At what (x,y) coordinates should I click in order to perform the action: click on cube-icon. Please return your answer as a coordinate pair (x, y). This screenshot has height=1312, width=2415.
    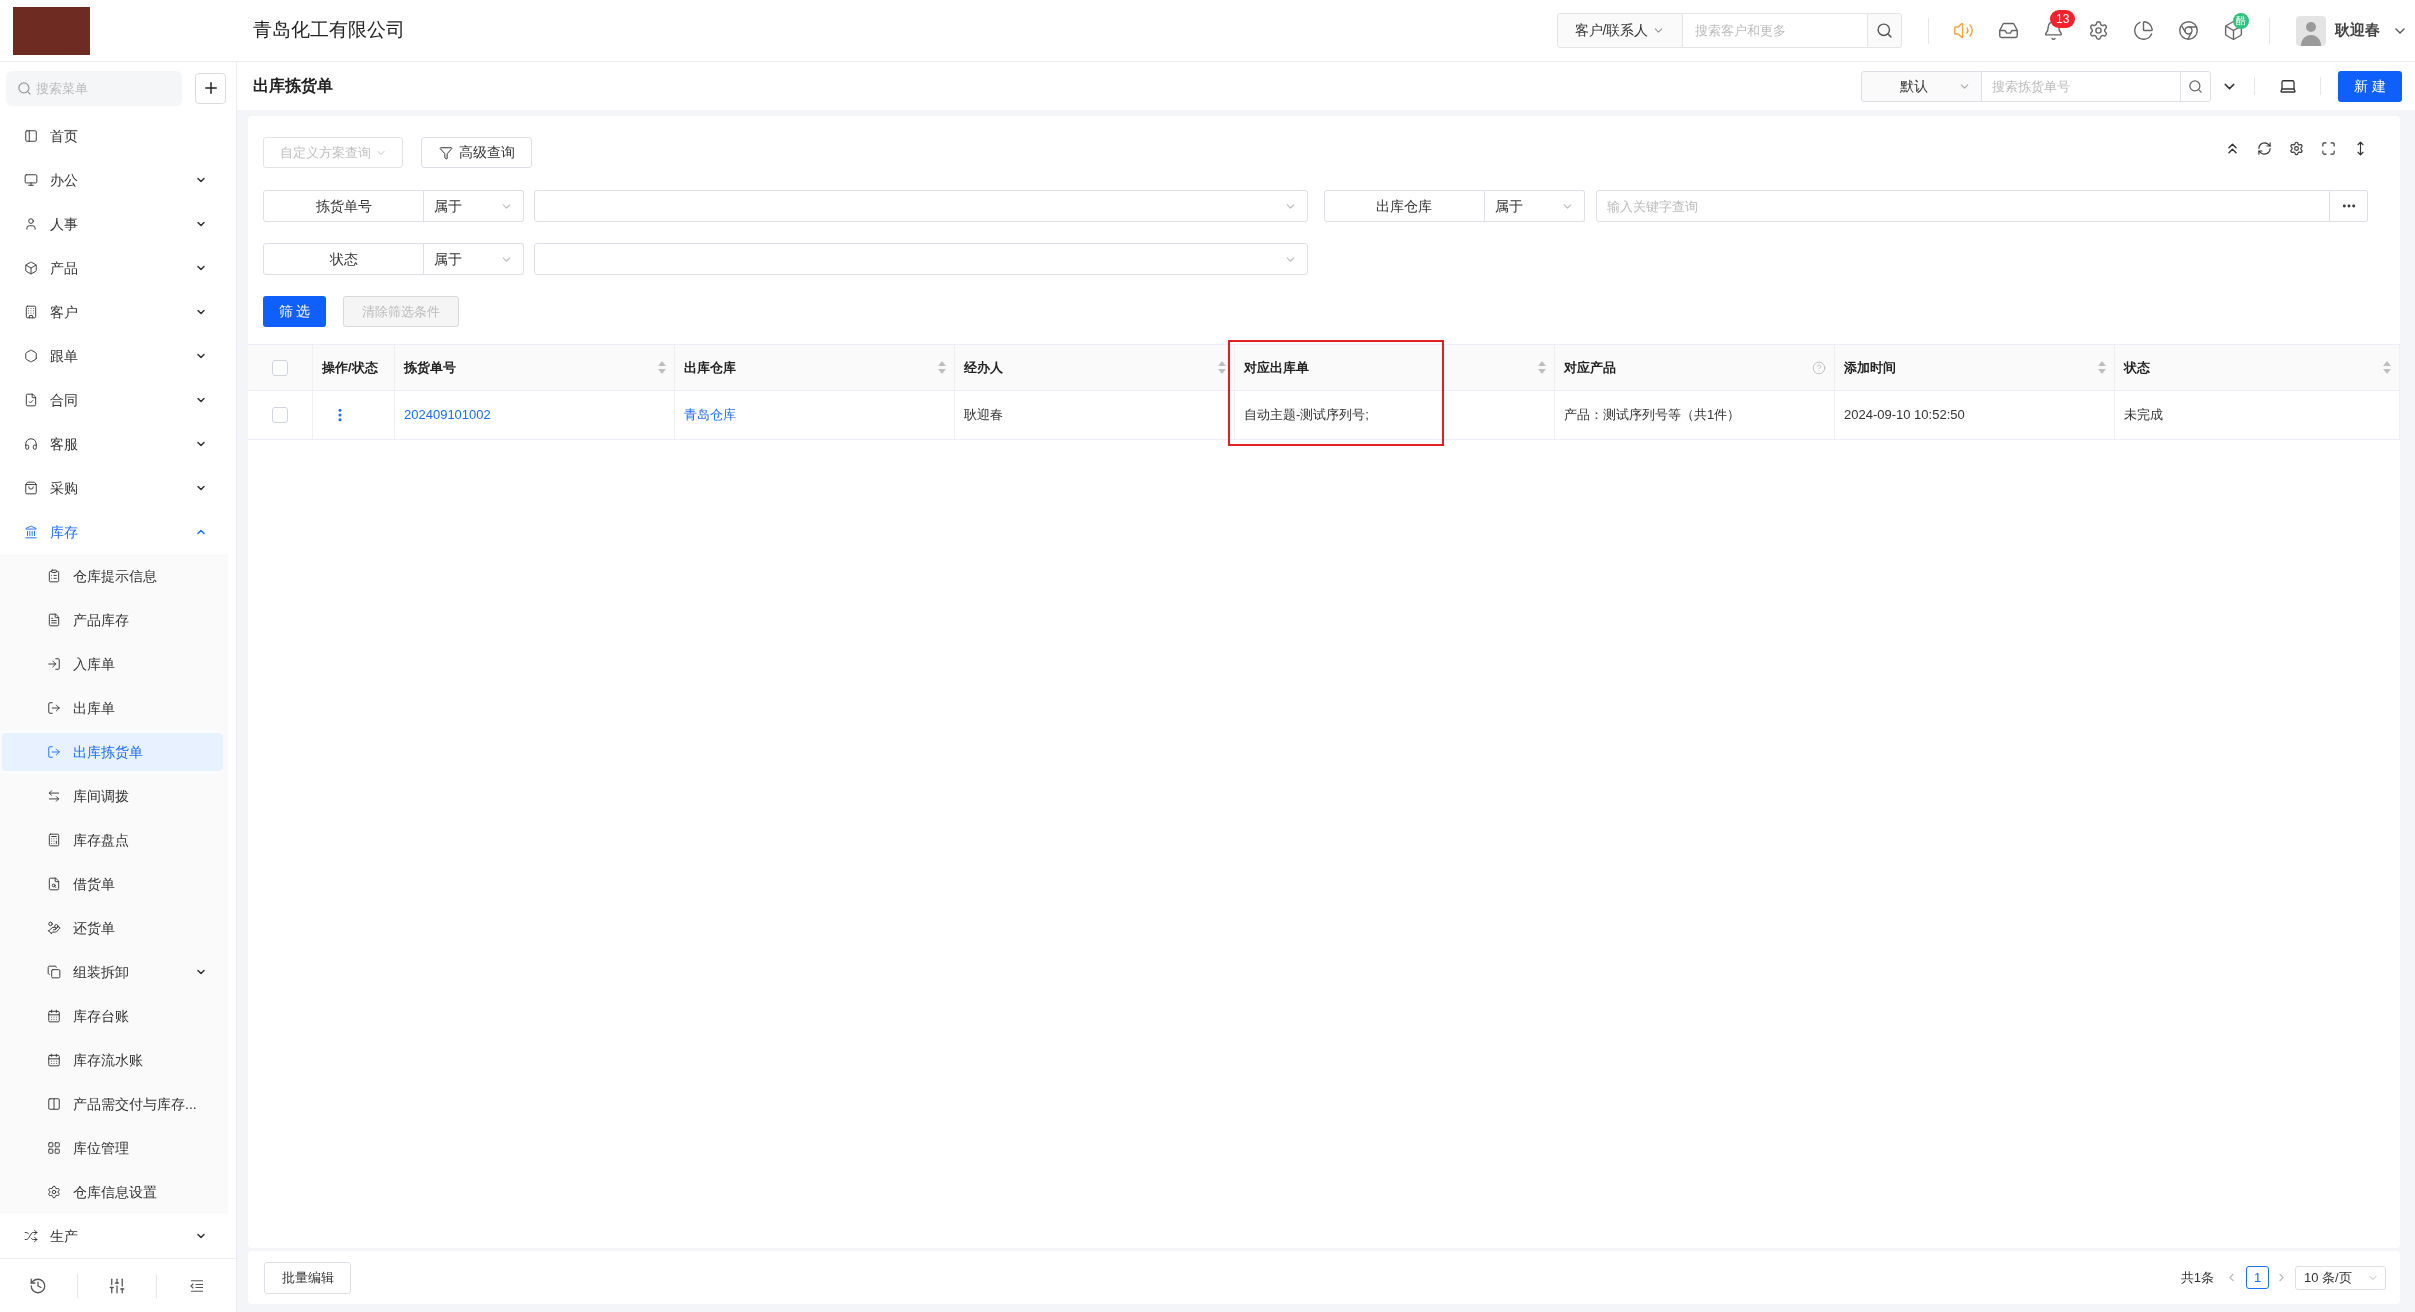
    Looking at the image, I should click on (31, 268).